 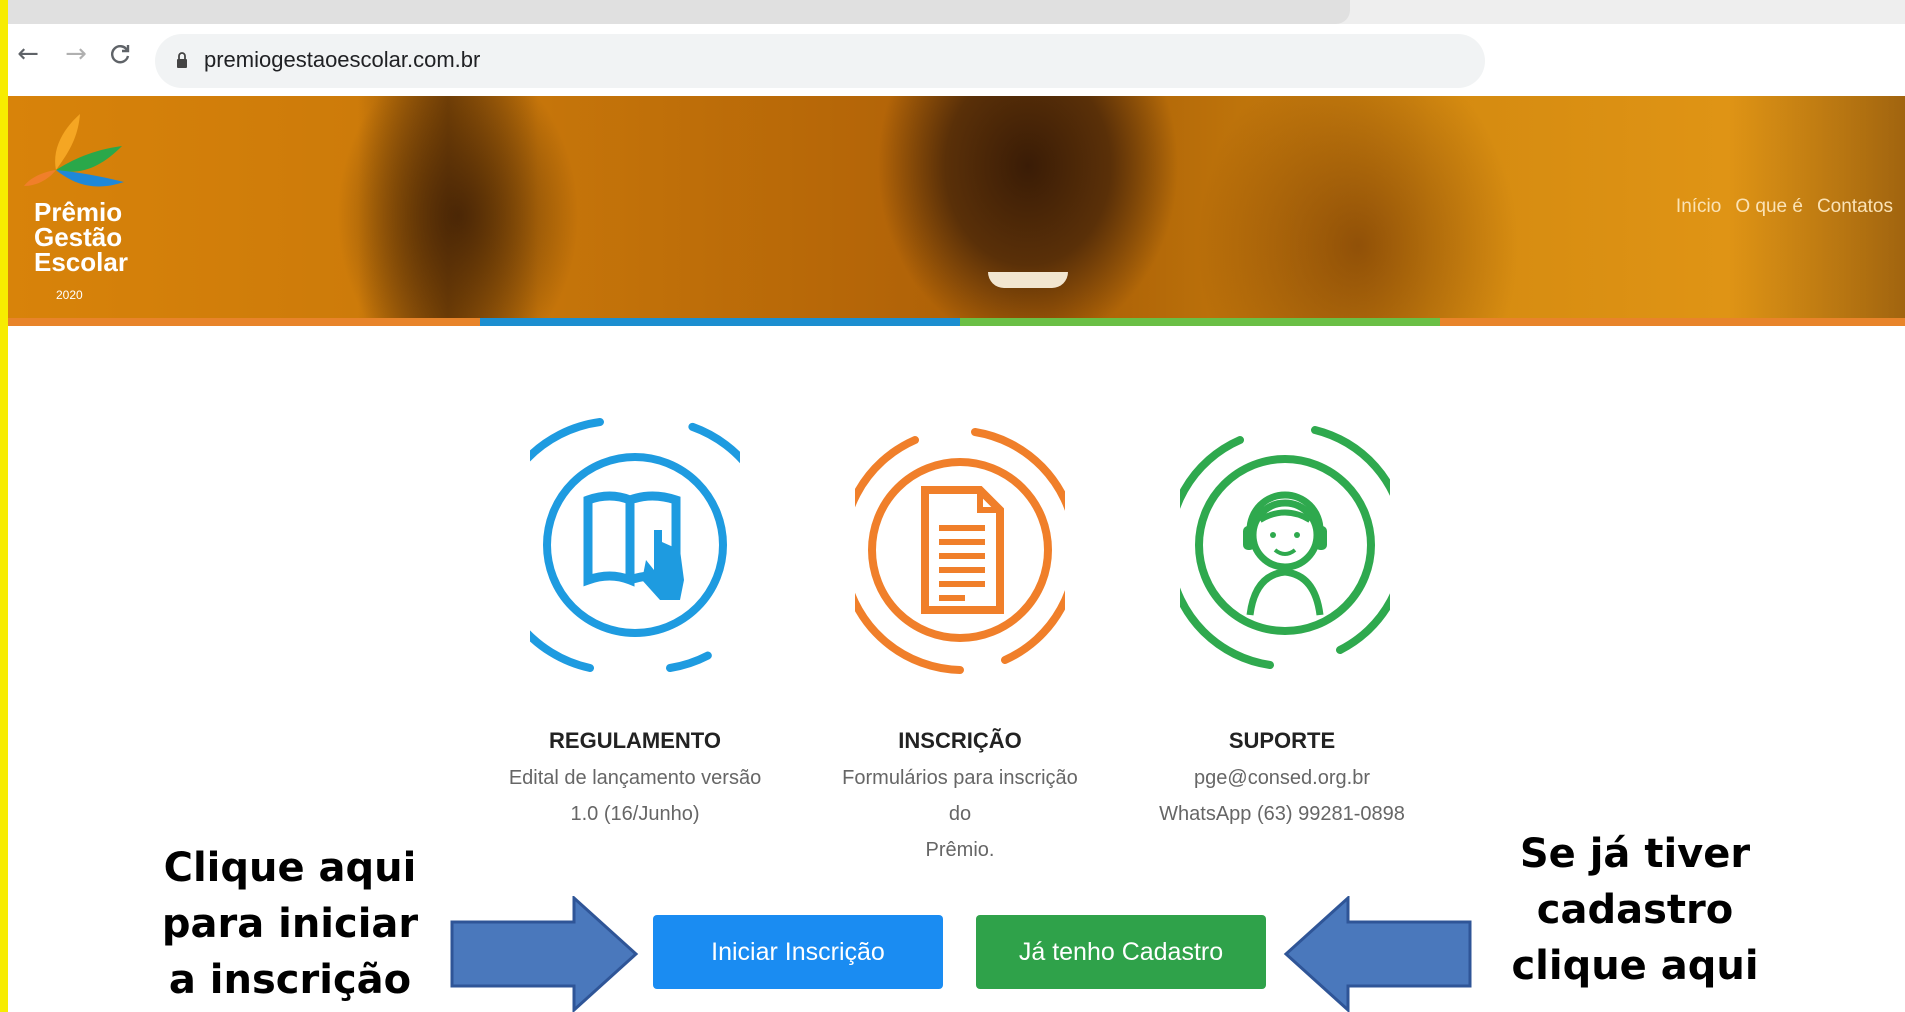 I want to click on left-arrow-icon, so click(x=1377, y=954).